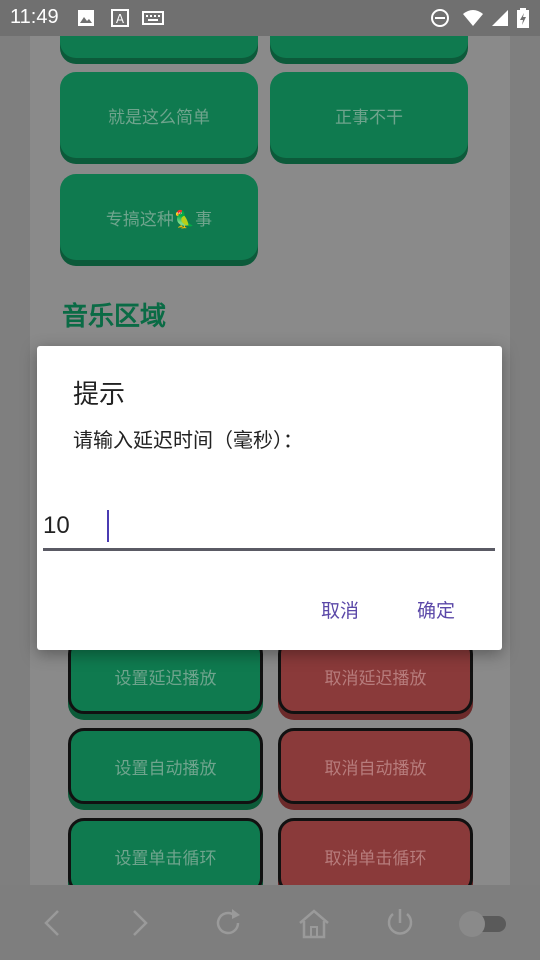 This screenshot has width=540, height=960. Describe the element at coordinates (436, 609) in the screenshot. I see `ok-button: 确定` at that location.